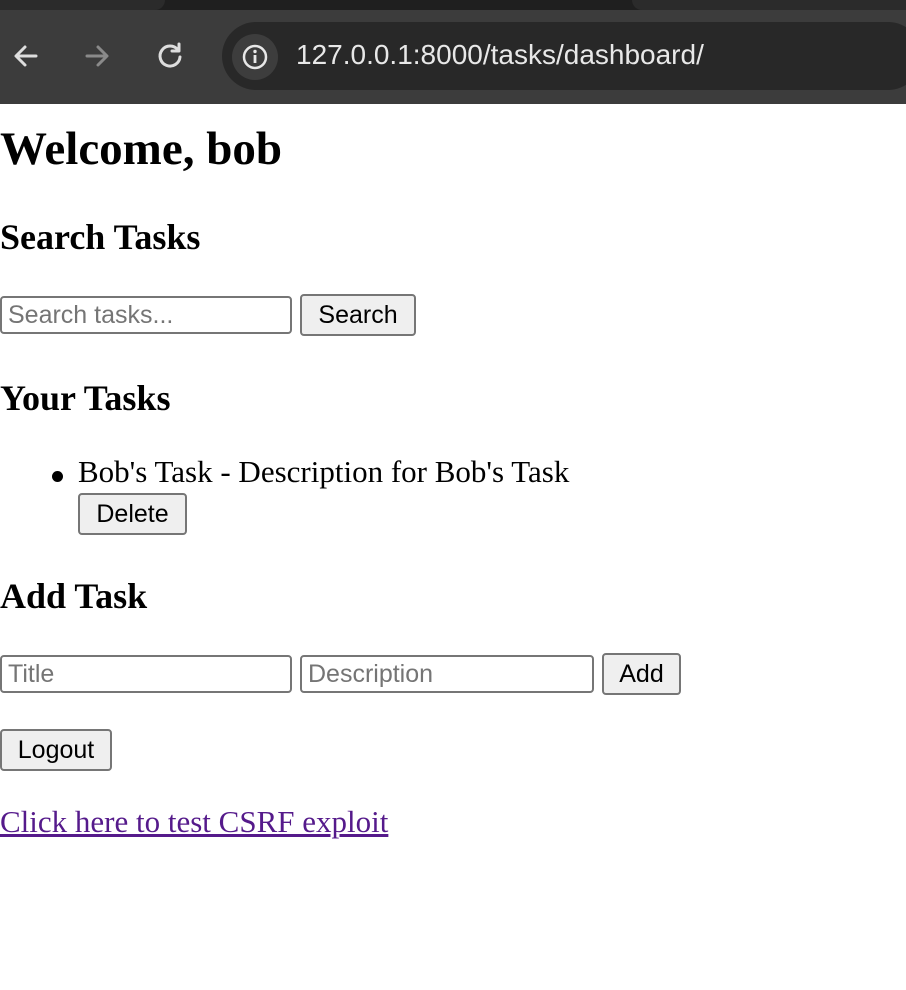 Image resolution: width=906 pixels, height=990 pixels. I want to click on info-icon, so click(255, 57).